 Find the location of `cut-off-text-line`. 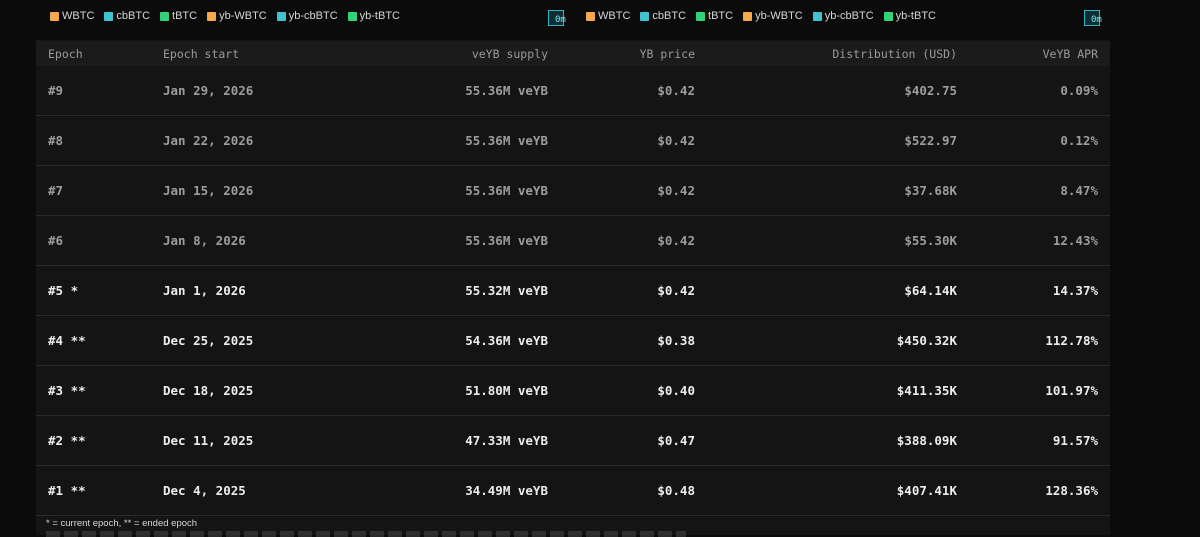

cut-off-text-line is located at coordinates (366, 534).